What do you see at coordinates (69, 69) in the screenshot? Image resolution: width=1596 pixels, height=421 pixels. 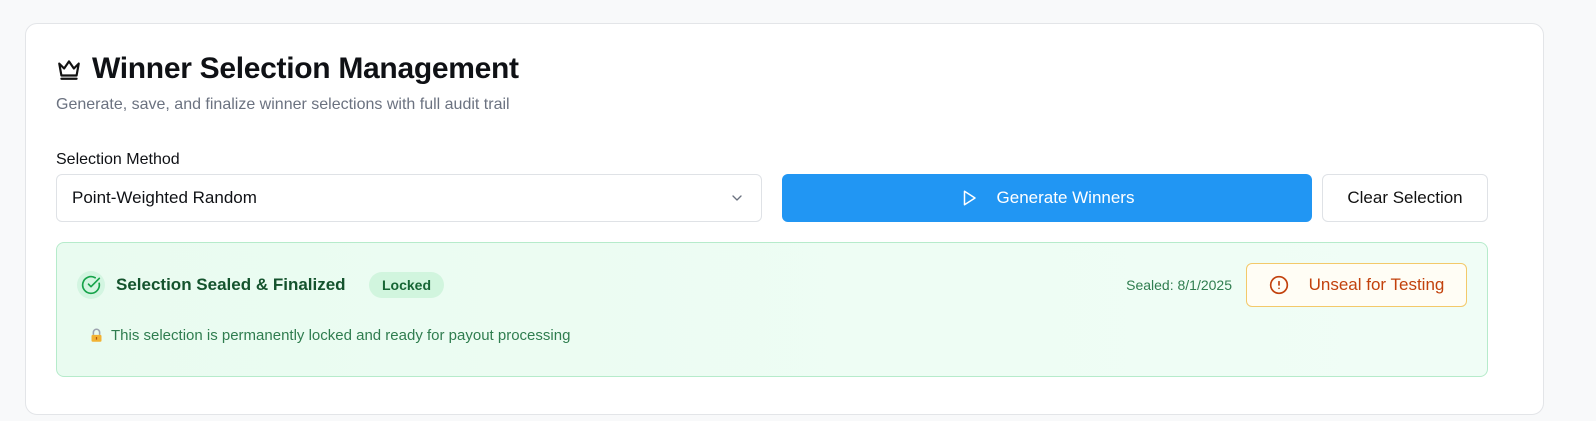 I see `crown-icon` at bounding box center [69, 69].